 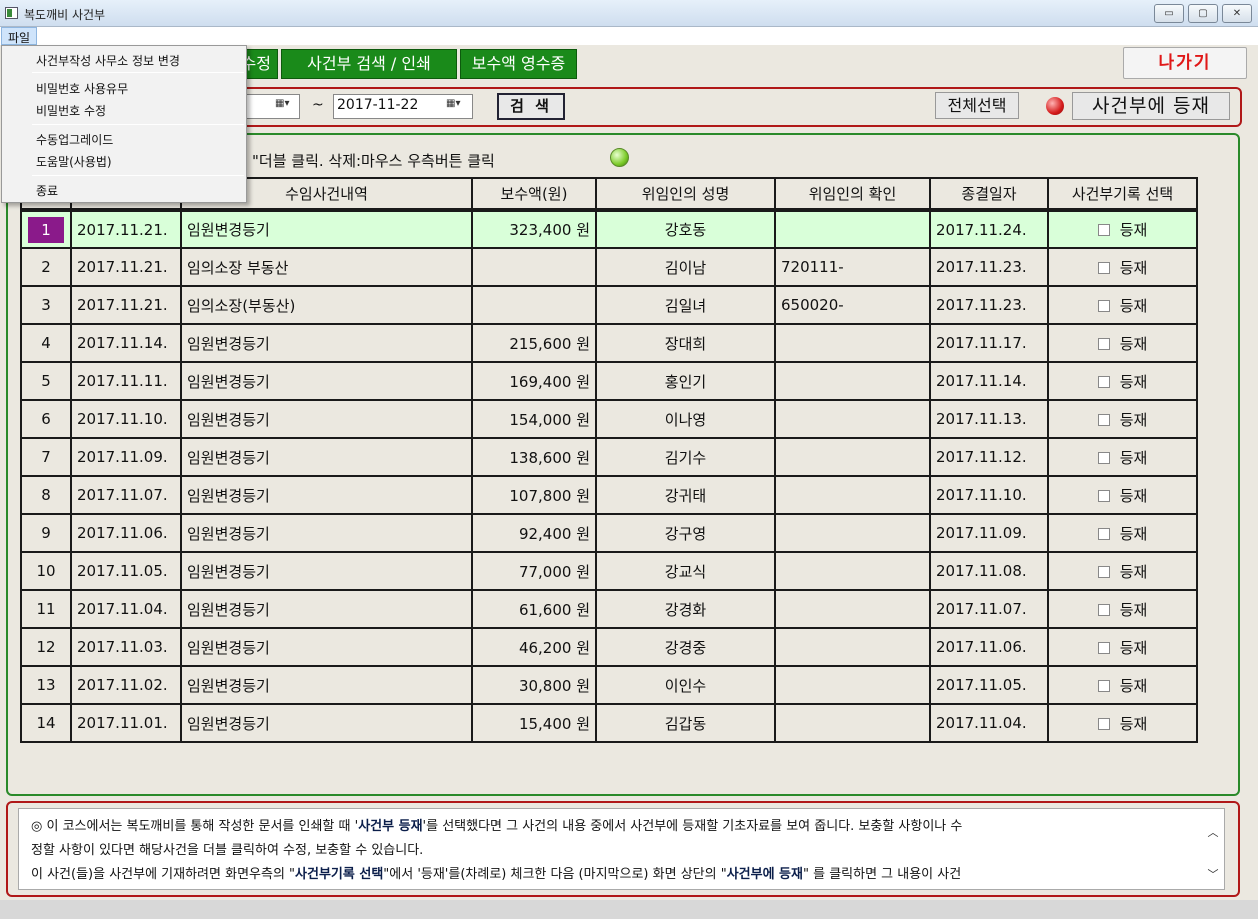 What do you see at coordinates (685, 305) in the screenshot?
I see `row-client-name: 김일녀` at bounding box center [685, 305].